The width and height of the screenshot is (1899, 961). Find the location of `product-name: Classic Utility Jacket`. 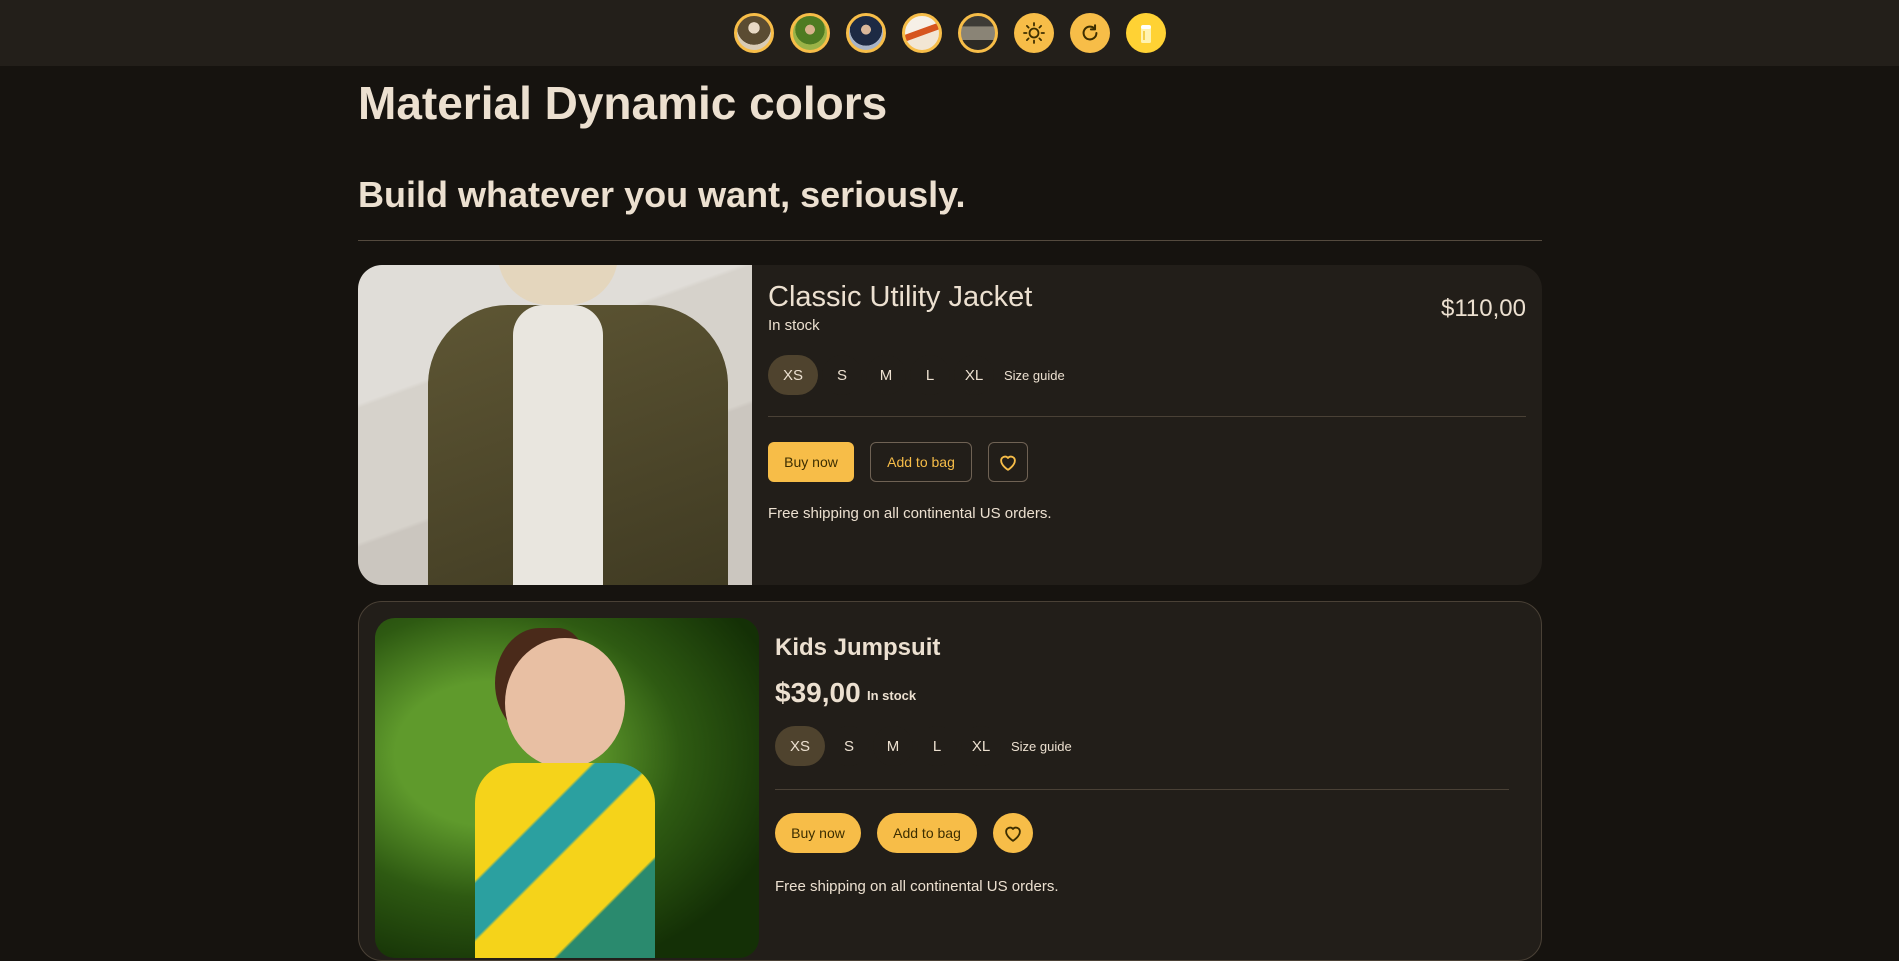

product-name: Classic Utility Jacket is located at coordinates (900, 297).